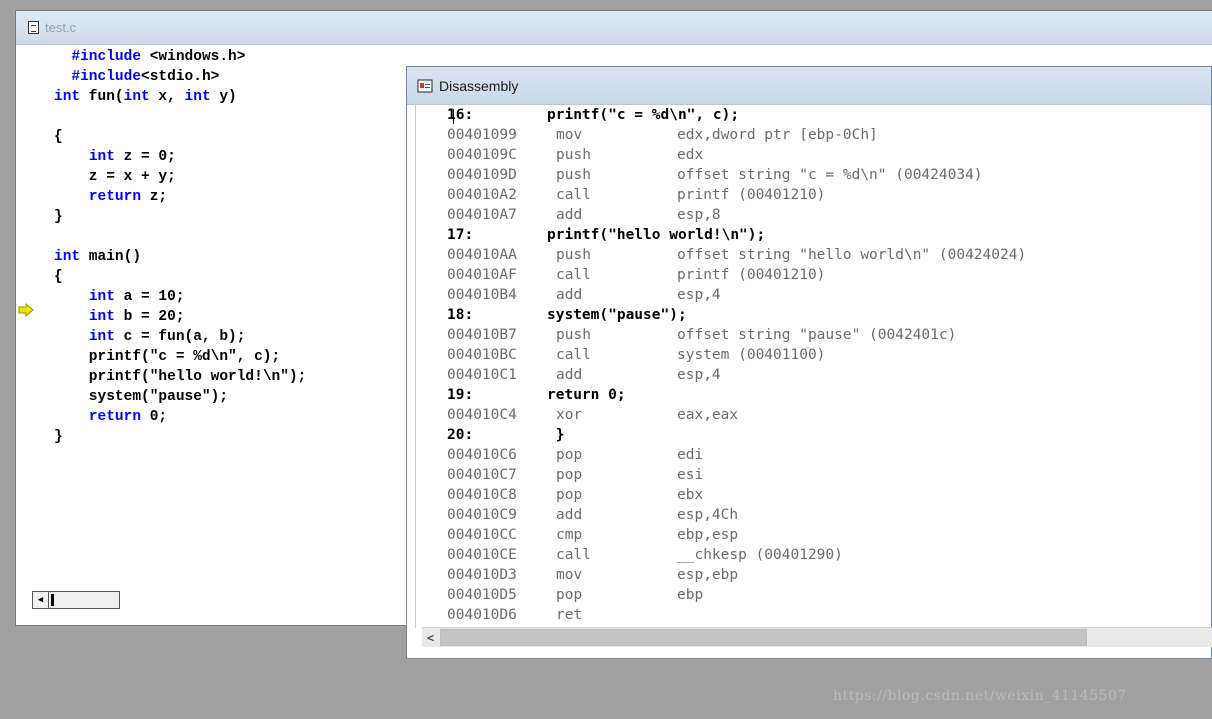  What do you see at coordinates (827, 575) in the screenshot?
I see `instruction-row: 004010D3 mov esp,ebp` at bounding box center [827, 575].